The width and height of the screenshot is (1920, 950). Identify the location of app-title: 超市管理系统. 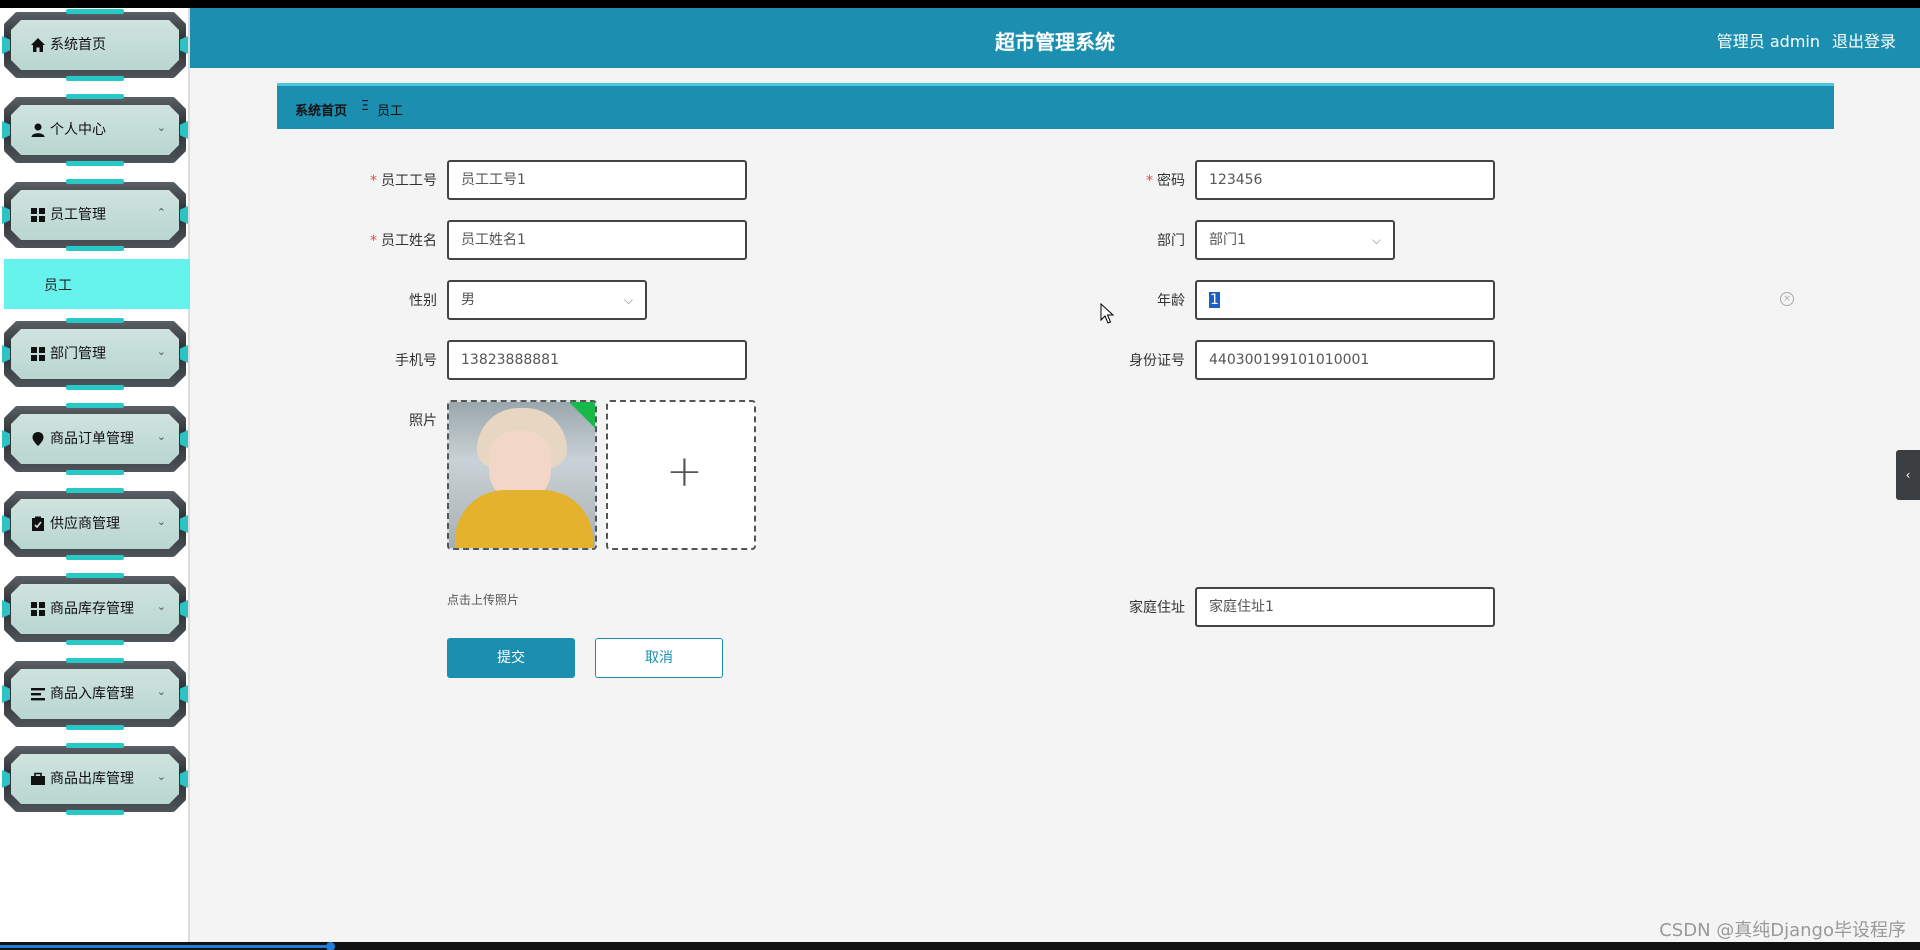
(1055, 42).